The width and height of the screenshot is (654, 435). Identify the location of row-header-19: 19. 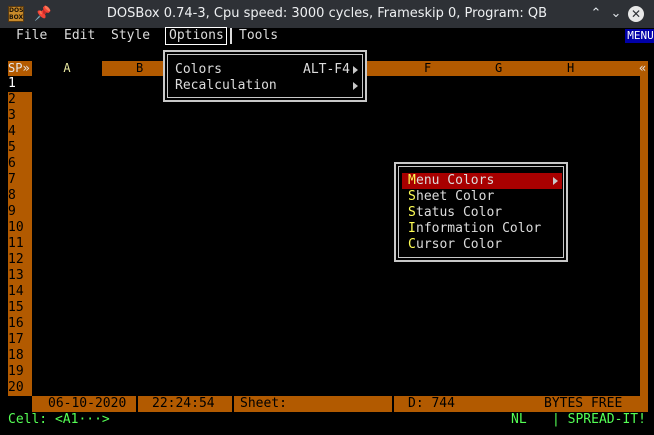
(20, 372).